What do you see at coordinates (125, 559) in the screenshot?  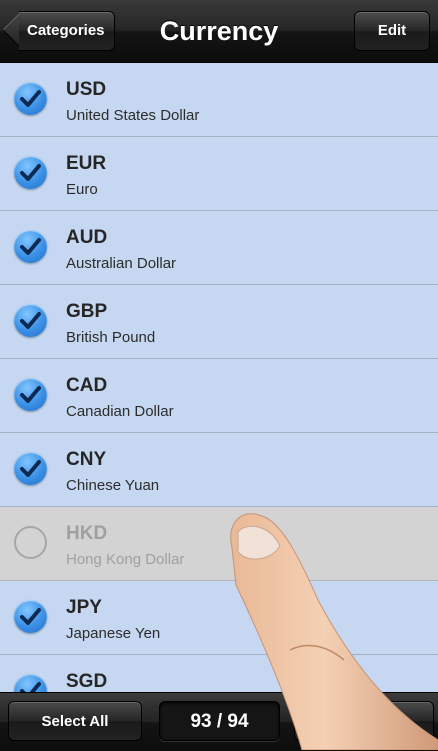 I see `currency-name: Hong Kong Dollar` at bounding box center [125, 559].